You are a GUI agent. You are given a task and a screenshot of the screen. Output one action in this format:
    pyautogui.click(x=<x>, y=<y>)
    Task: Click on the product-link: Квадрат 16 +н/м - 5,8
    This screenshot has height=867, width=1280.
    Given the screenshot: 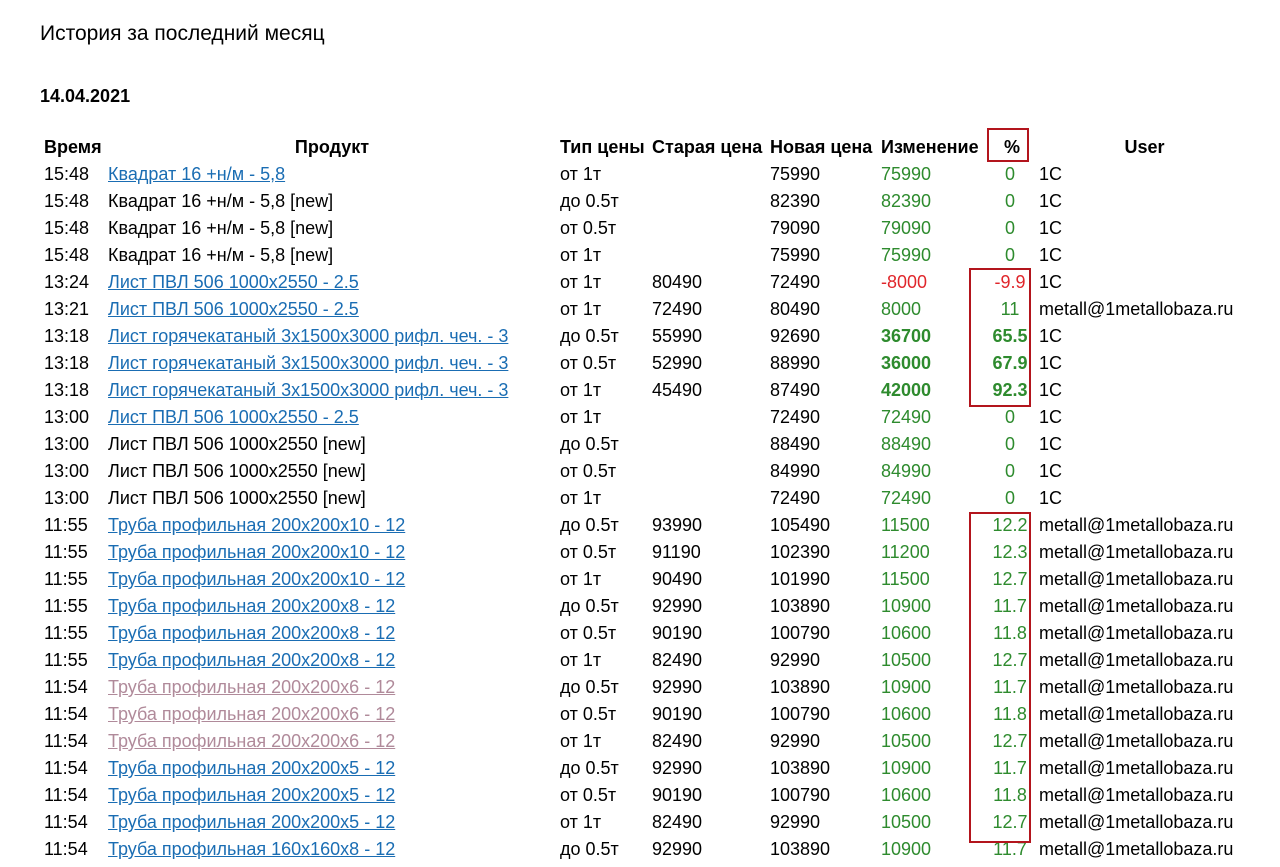 What is the action you would take?
    pyautogui.click(x=196, y=174)
    